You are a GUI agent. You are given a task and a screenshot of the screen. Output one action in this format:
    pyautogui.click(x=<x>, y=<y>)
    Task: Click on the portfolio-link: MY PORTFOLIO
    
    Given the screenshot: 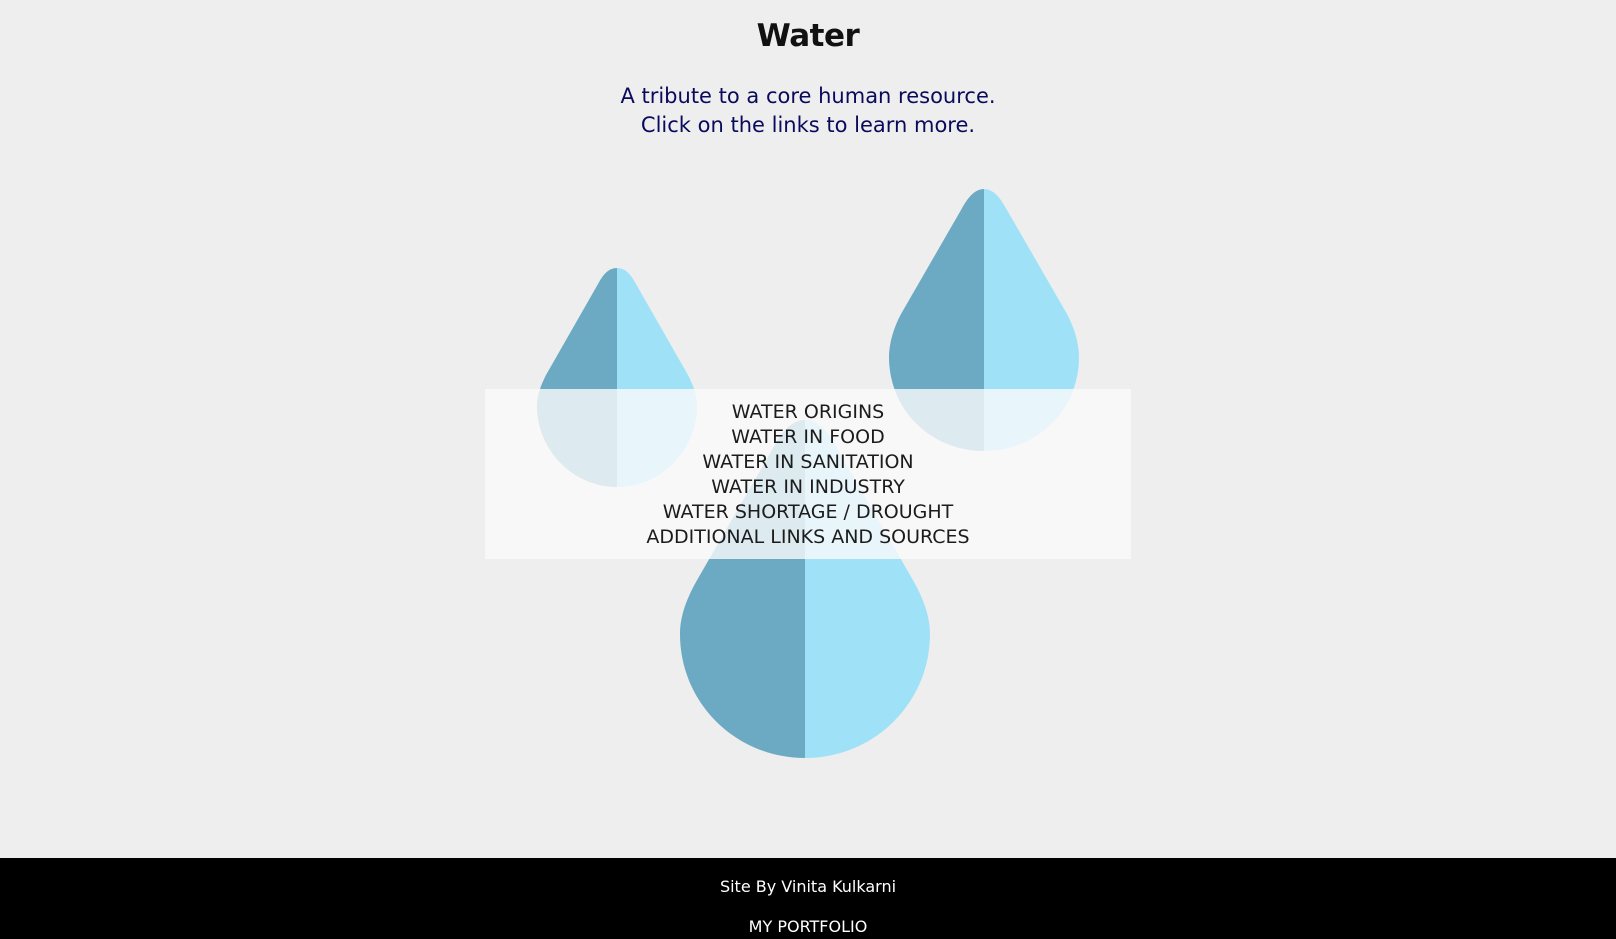 What is the action you would take?
    pyautogui.click(x=808, y=926)
    